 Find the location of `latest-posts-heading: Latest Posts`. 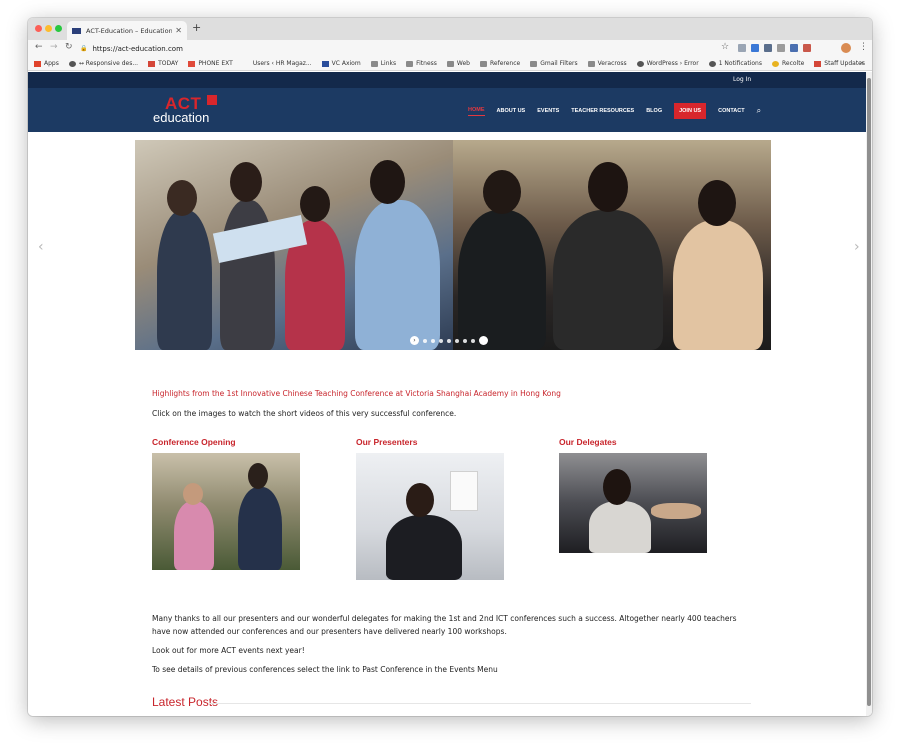

latest-posts-heading: Latest Posts is located at coordinates (185, 702).